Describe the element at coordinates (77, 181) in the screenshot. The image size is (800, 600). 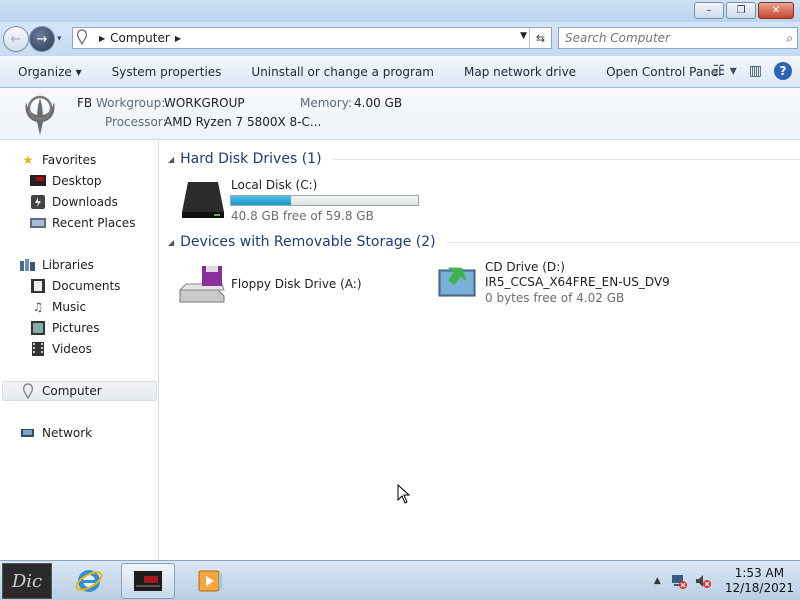
I see `nav-label: Desktop` at that location.